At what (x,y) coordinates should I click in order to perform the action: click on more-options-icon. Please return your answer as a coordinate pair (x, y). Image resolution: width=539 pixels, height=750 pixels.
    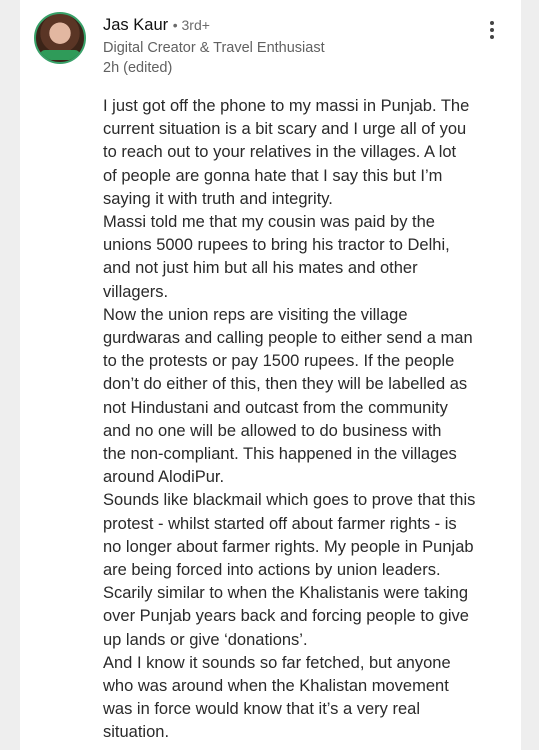
    Looking at the image, I should click on (492, 31).